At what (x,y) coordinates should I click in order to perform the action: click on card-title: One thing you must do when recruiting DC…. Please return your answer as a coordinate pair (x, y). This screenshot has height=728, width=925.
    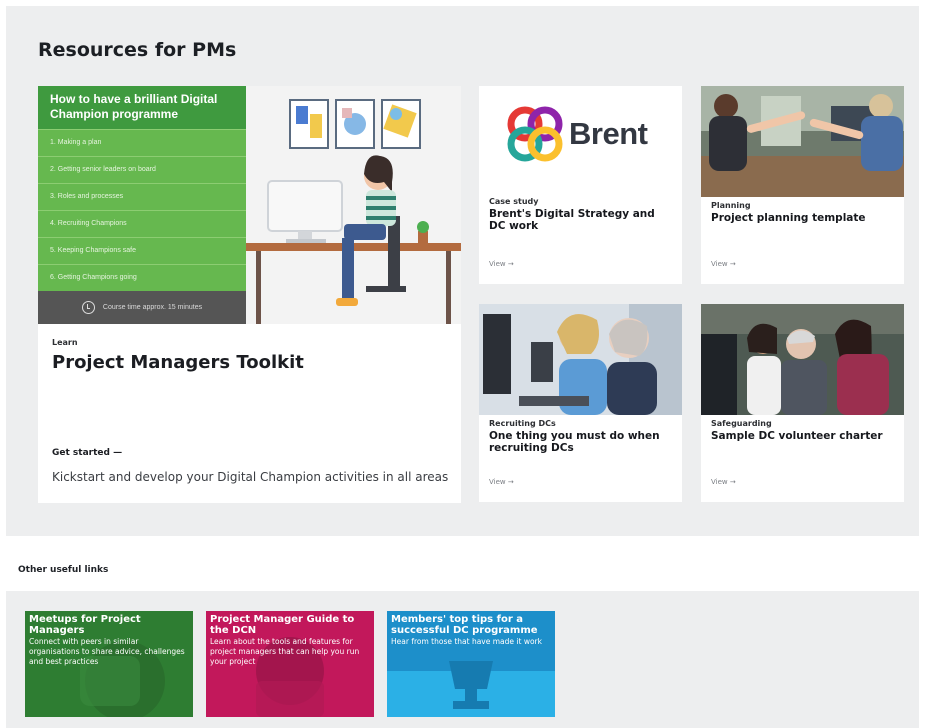
    Looking at the image, I should click on (580, 442).